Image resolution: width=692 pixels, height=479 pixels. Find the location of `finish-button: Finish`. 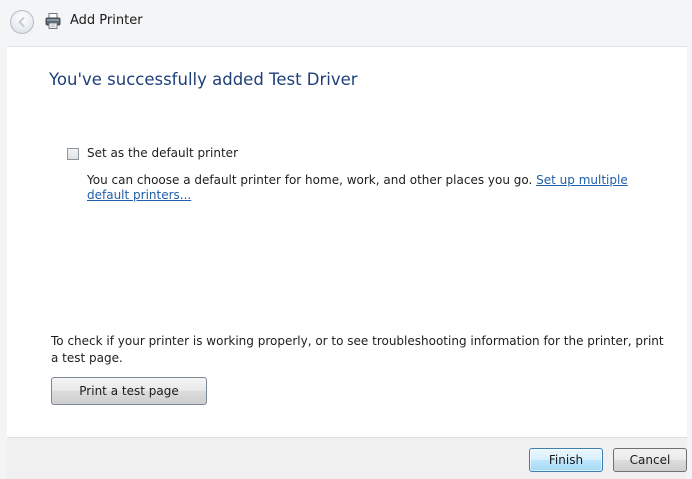

finish-button: Finish is located at coordinates (566, 460).